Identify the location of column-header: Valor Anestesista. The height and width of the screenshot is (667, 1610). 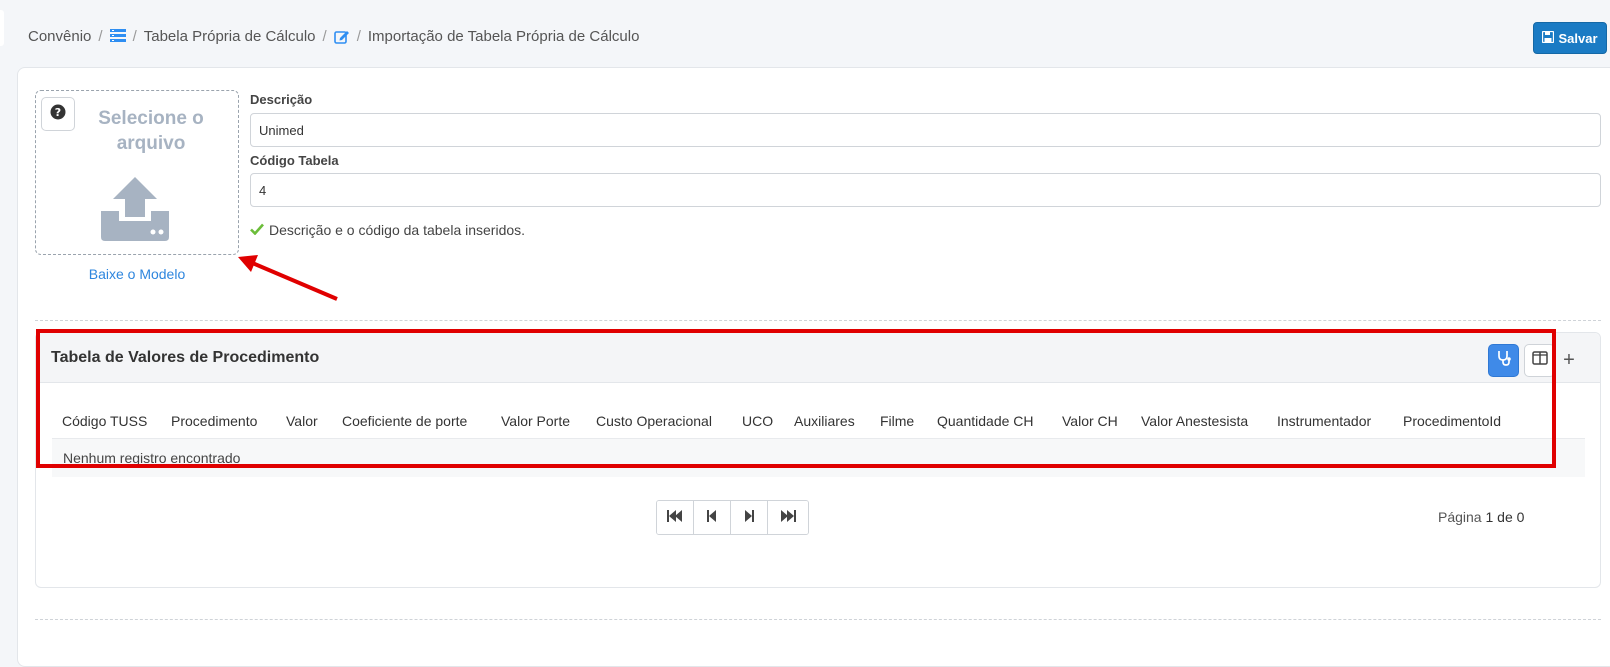
(1194, 421).